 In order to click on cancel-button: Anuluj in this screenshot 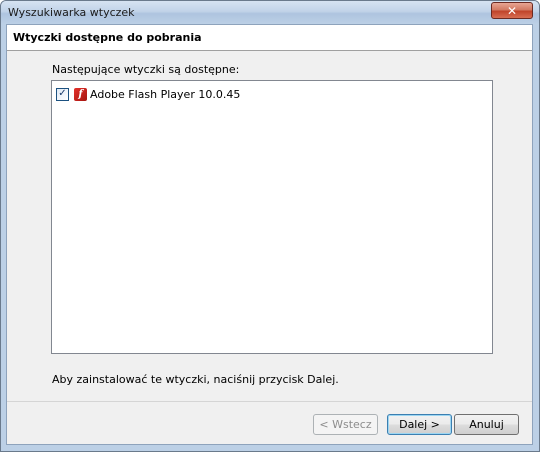, I will do `click(486, 424)`.